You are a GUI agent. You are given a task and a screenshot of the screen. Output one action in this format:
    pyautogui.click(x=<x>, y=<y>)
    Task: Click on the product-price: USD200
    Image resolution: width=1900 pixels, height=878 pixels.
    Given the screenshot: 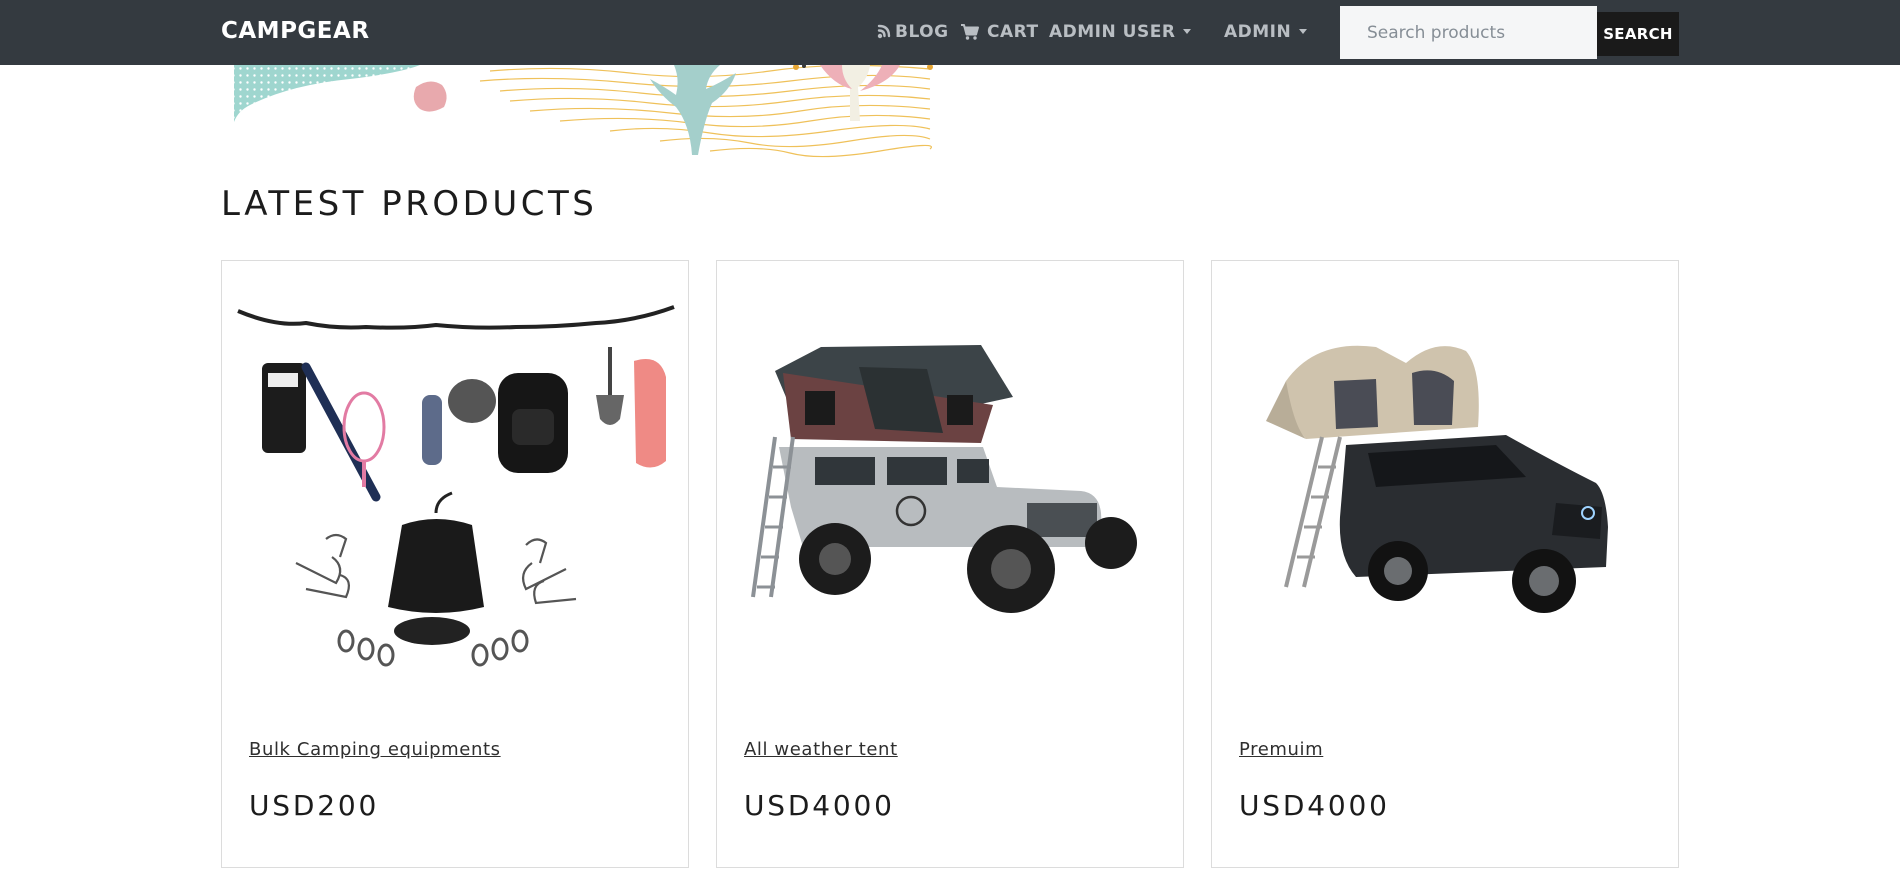 What is the action you would take?
    pyautogui.click(x=314, y=805)
    